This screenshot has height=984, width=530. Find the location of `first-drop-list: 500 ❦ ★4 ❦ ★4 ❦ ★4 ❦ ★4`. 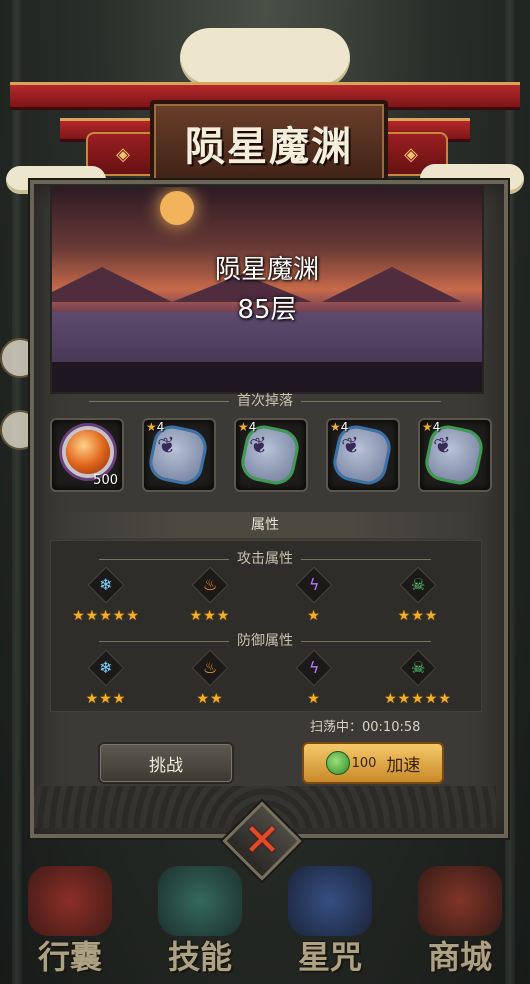

first-drop-list: 500 ❦ ★4 ❦ ★4 ❦ ★4 ❦ ★4 is located at coordinates (271, 457).